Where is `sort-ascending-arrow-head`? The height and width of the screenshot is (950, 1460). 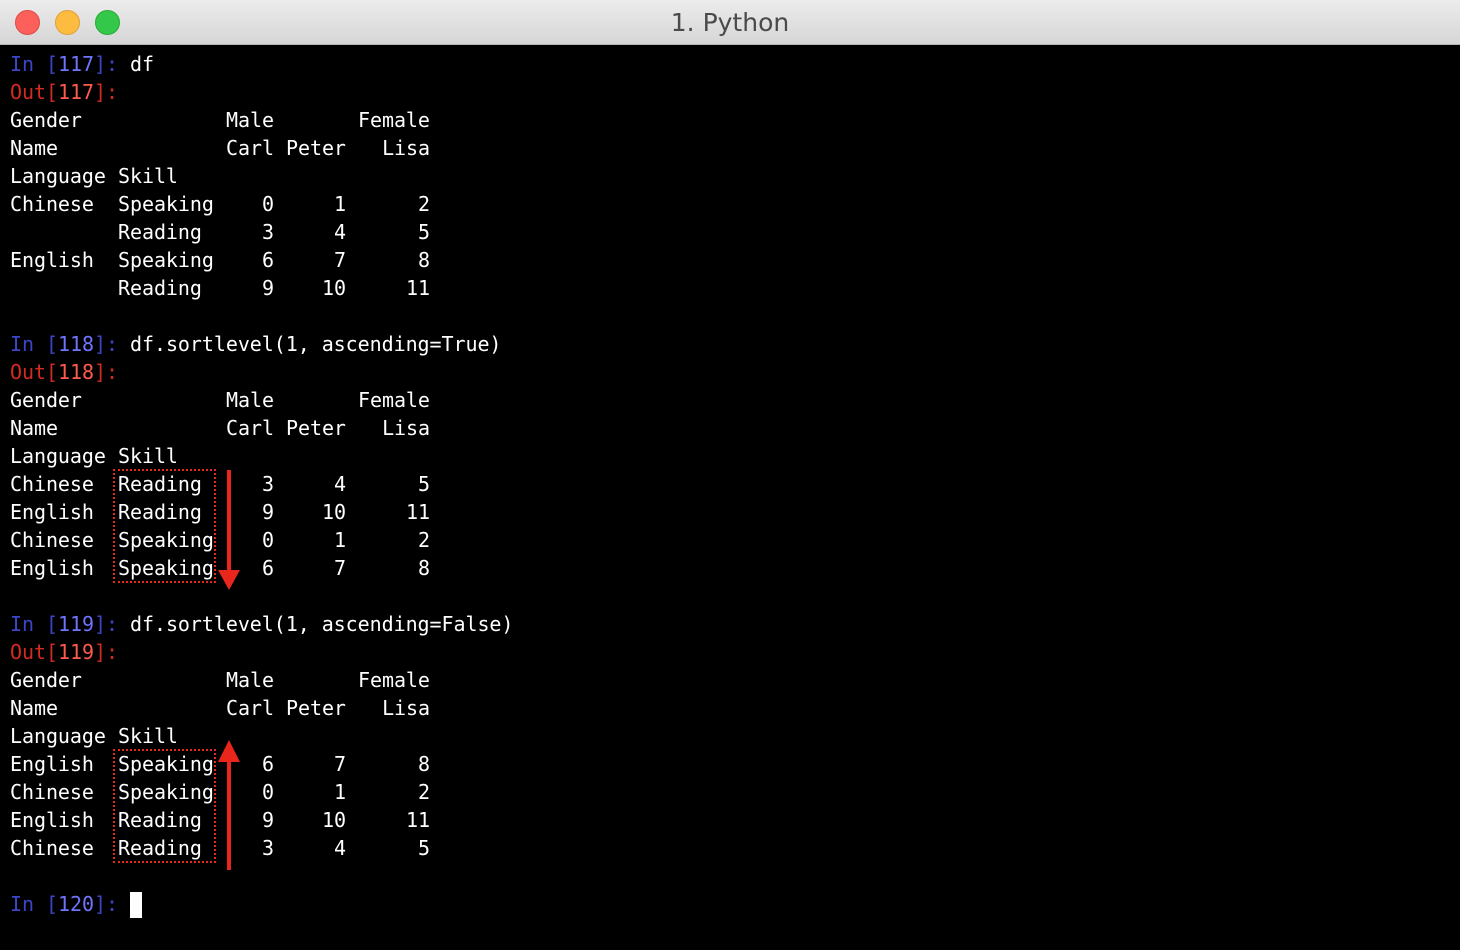
sort-ascending-arrow-head is located at coordinates (229, 580).